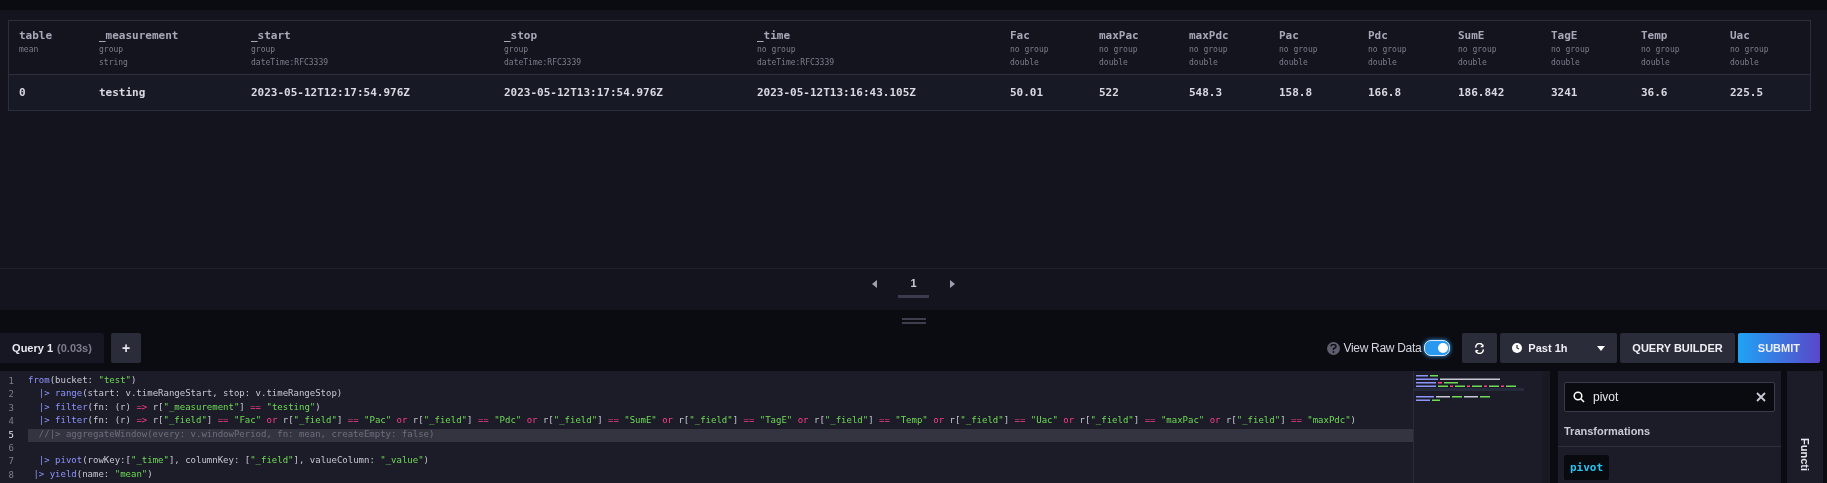  I want to click on refresh-icon, so click(1480, 348).